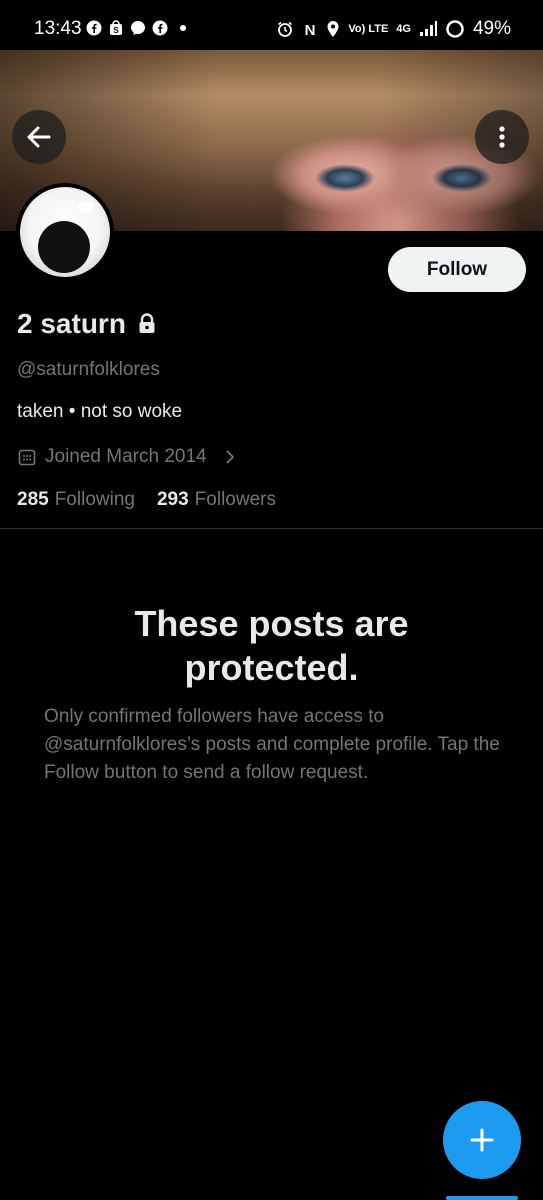 This screenshot has height=1200, width=543. I want to click on compose-button, so click(482, 1140).